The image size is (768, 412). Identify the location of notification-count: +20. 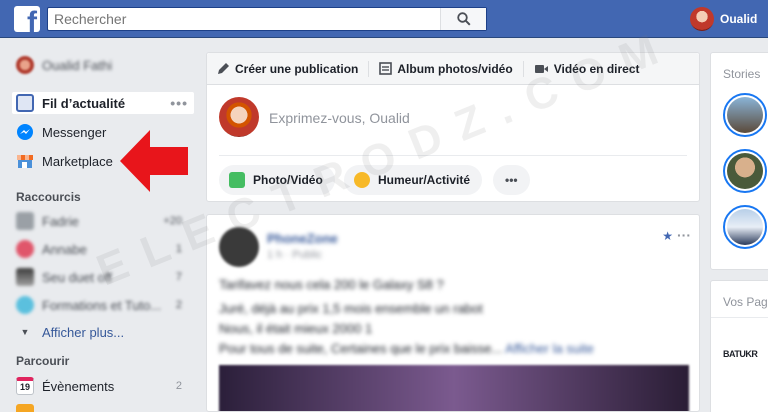
(172, 221).